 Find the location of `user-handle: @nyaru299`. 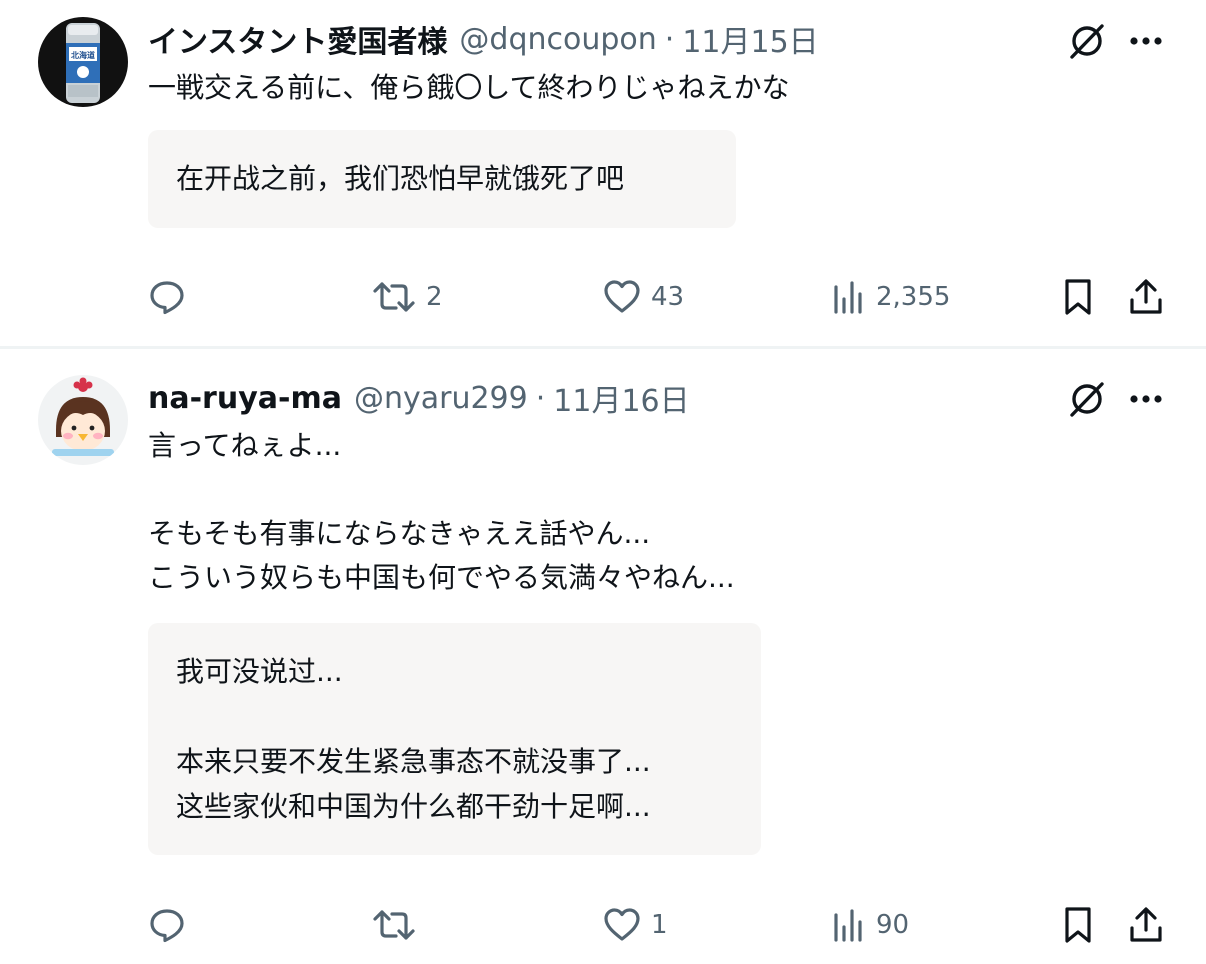

user-handle: @nyaru299 is located at coordinates (441, 398).